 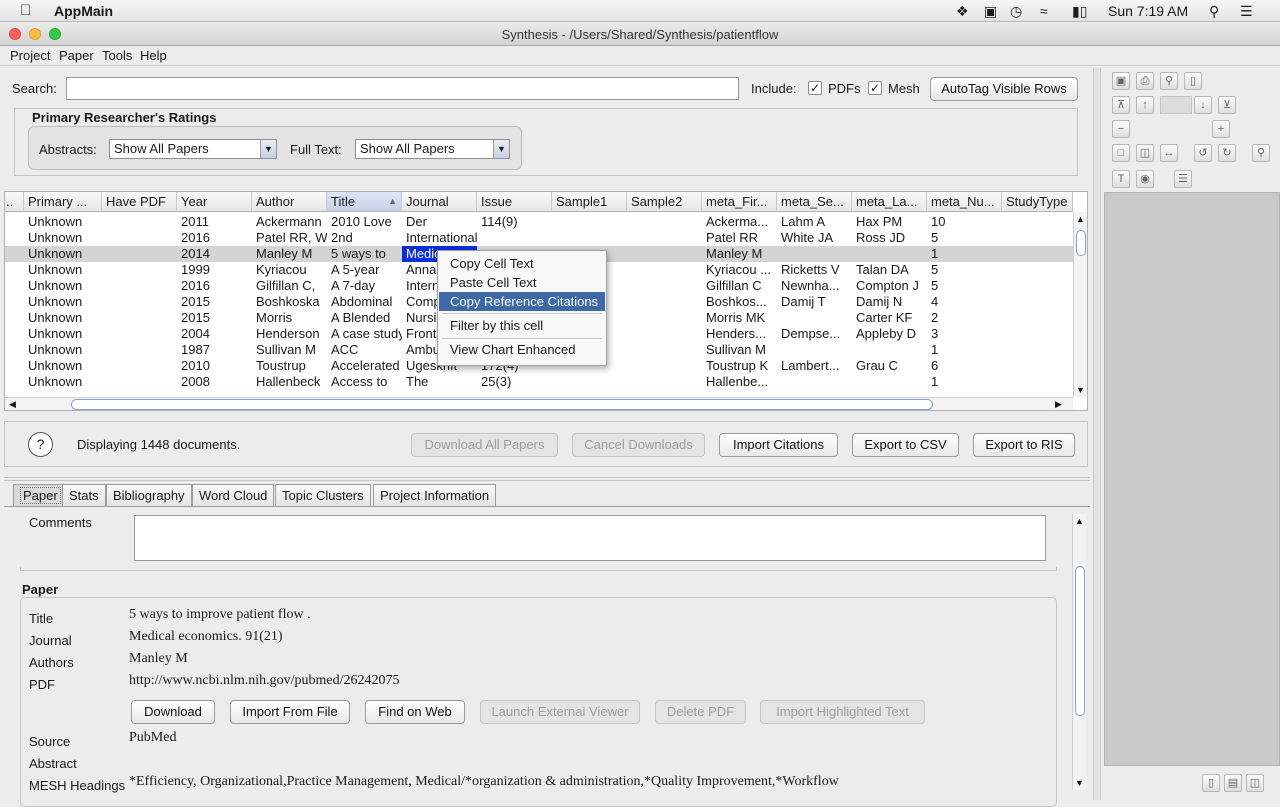 What do you see at coordinates (522, 282) in the screenshot?
I see `menu-item-paste-cell-text: Paste Cell Text` at bounding box center [522, 282].